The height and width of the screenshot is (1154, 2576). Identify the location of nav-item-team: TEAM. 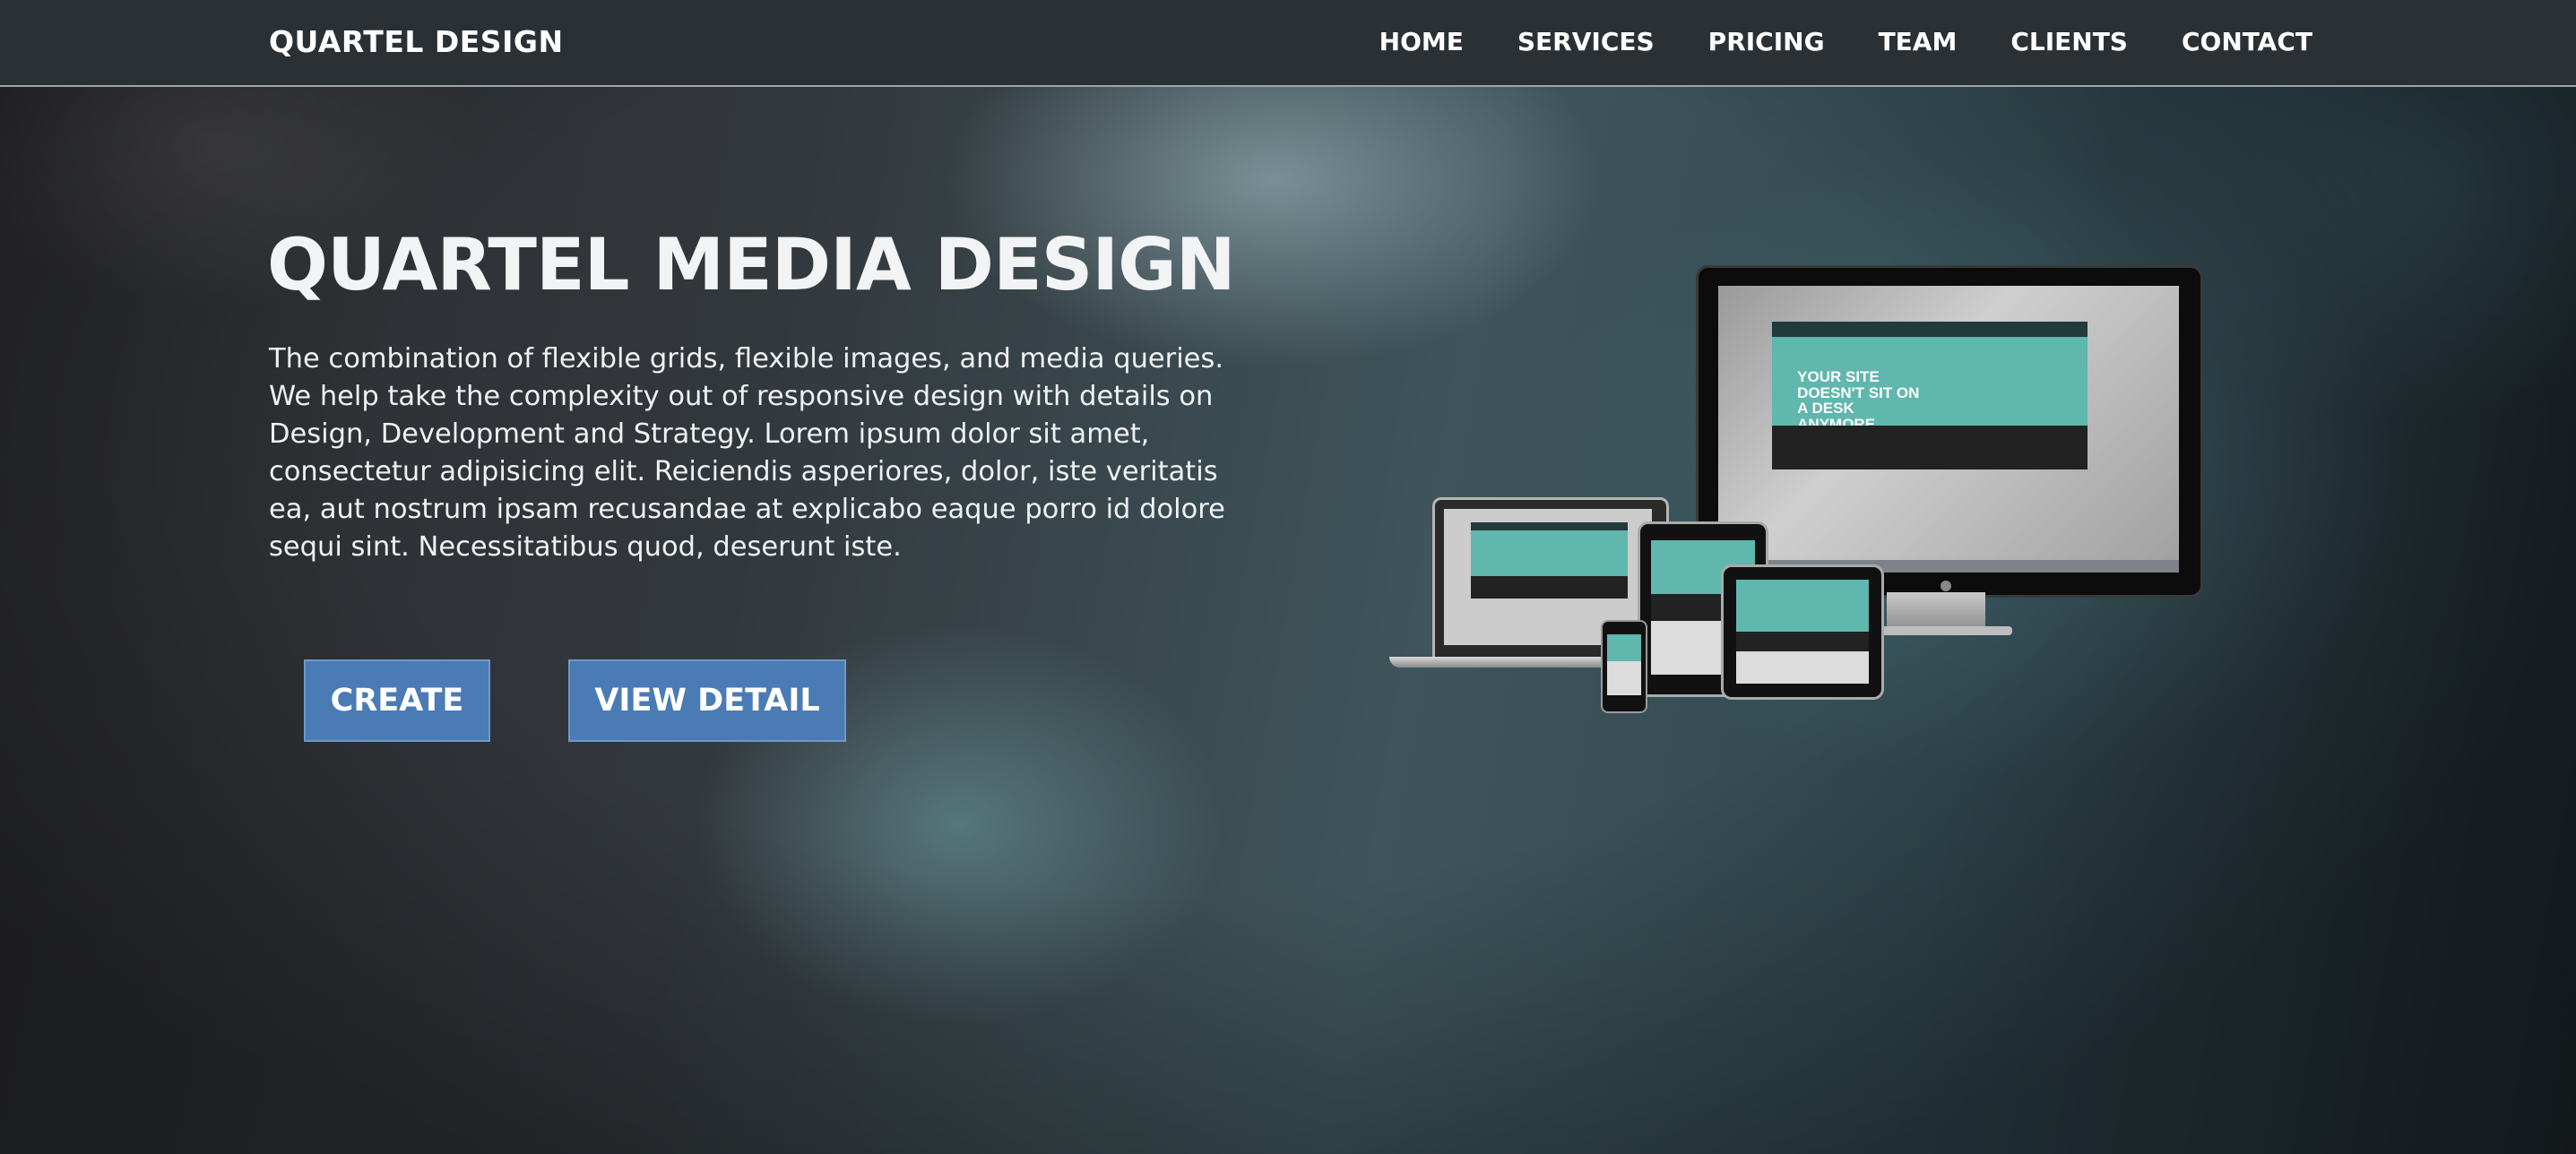
(1918, 42).